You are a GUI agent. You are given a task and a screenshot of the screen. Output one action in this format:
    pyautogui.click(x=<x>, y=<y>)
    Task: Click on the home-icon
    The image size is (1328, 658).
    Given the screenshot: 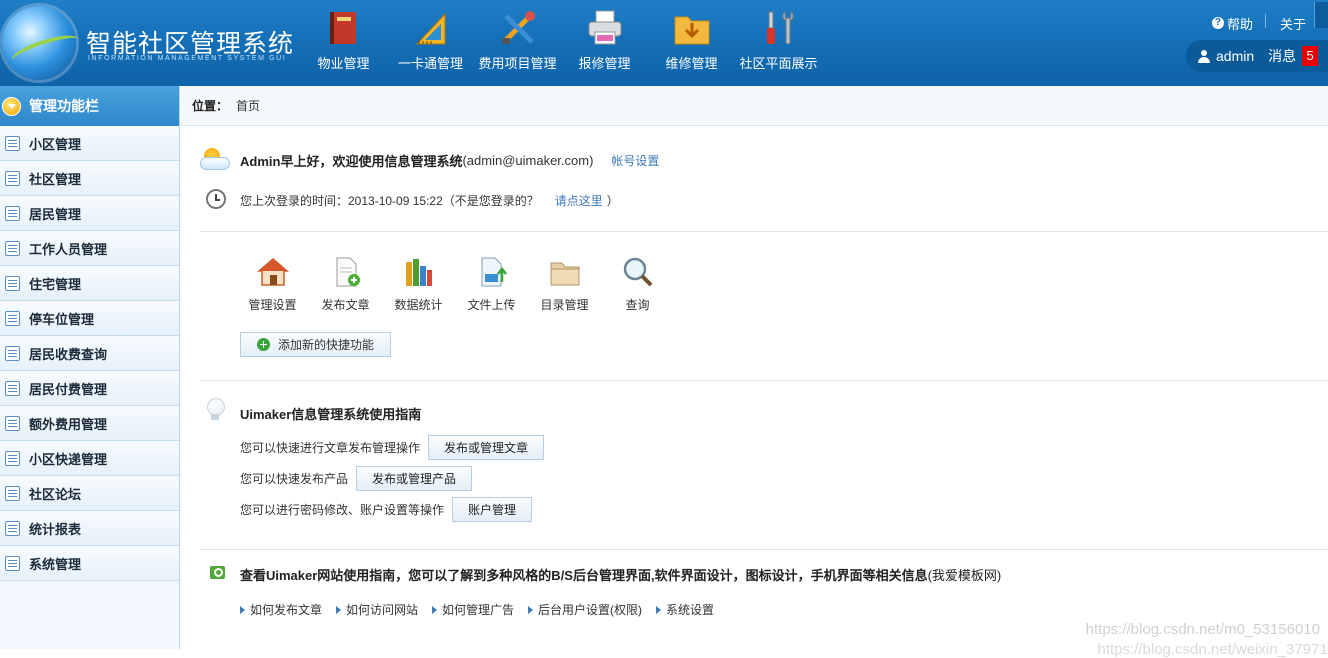 What is the action you would take?
    pyautogui.click(x=273, y=272)
    